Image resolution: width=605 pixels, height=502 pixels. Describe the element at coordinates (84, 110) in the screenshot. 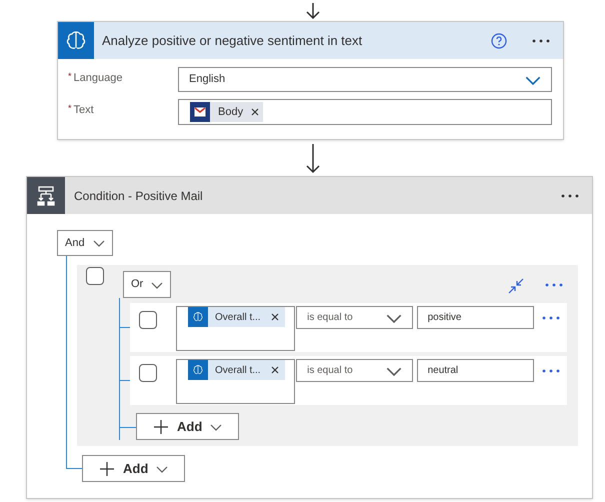

I see `field-label: Text` at that location.